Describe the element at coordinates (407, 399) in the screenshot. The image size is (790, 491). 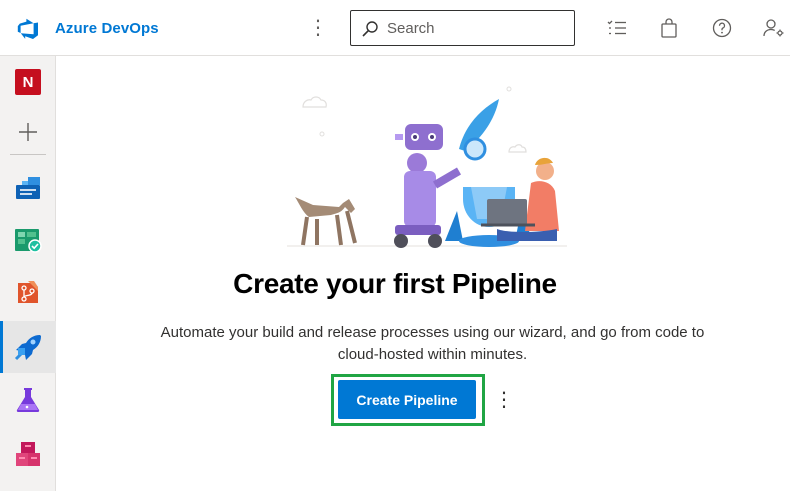
I see `create-pipeline-button: Create Pipeline` at that location.